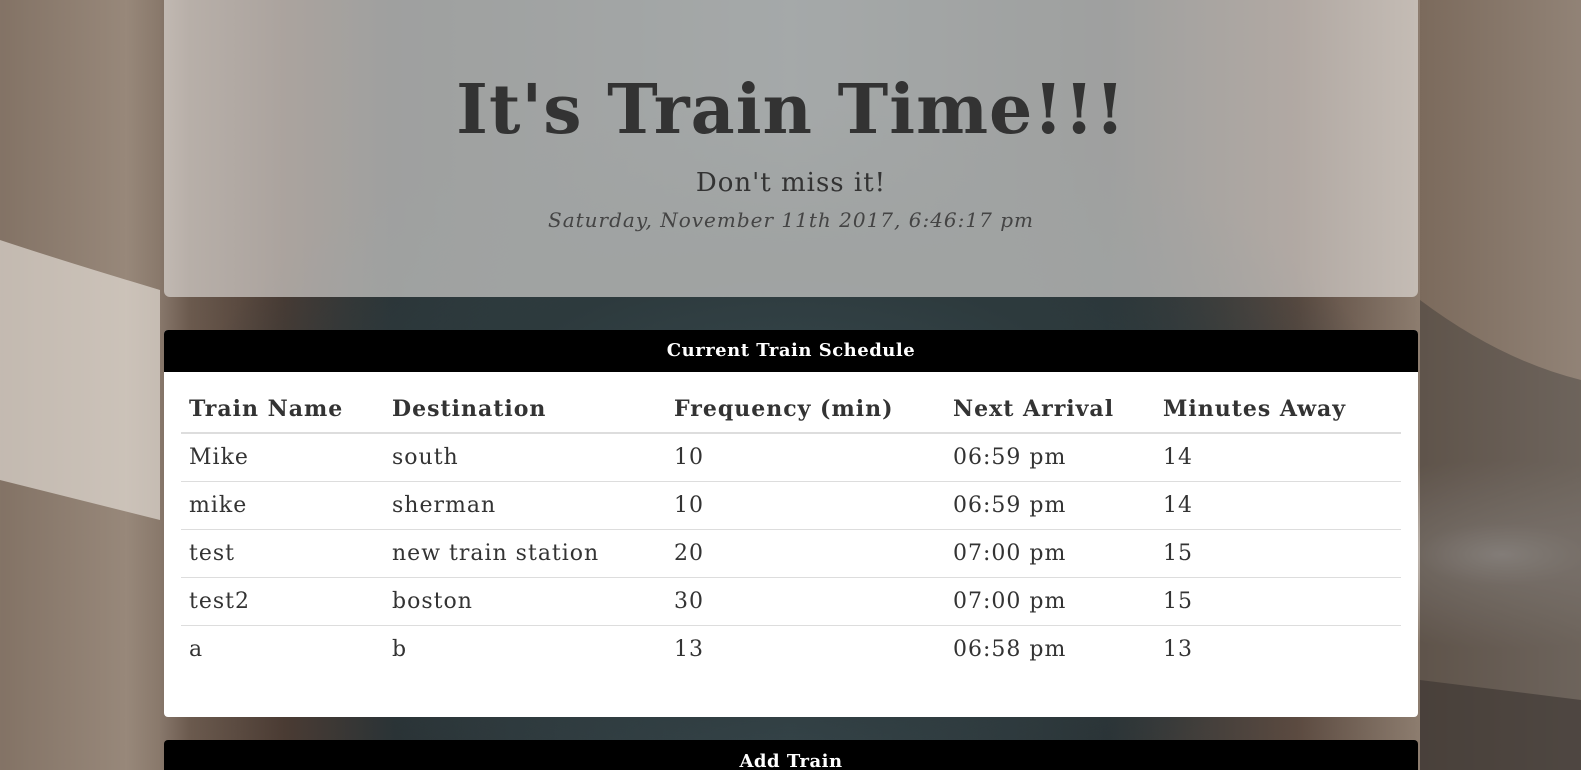  Describe the element at coordinates (282, 649) in the screenshot. I see `cell-train-name: a` at that location.